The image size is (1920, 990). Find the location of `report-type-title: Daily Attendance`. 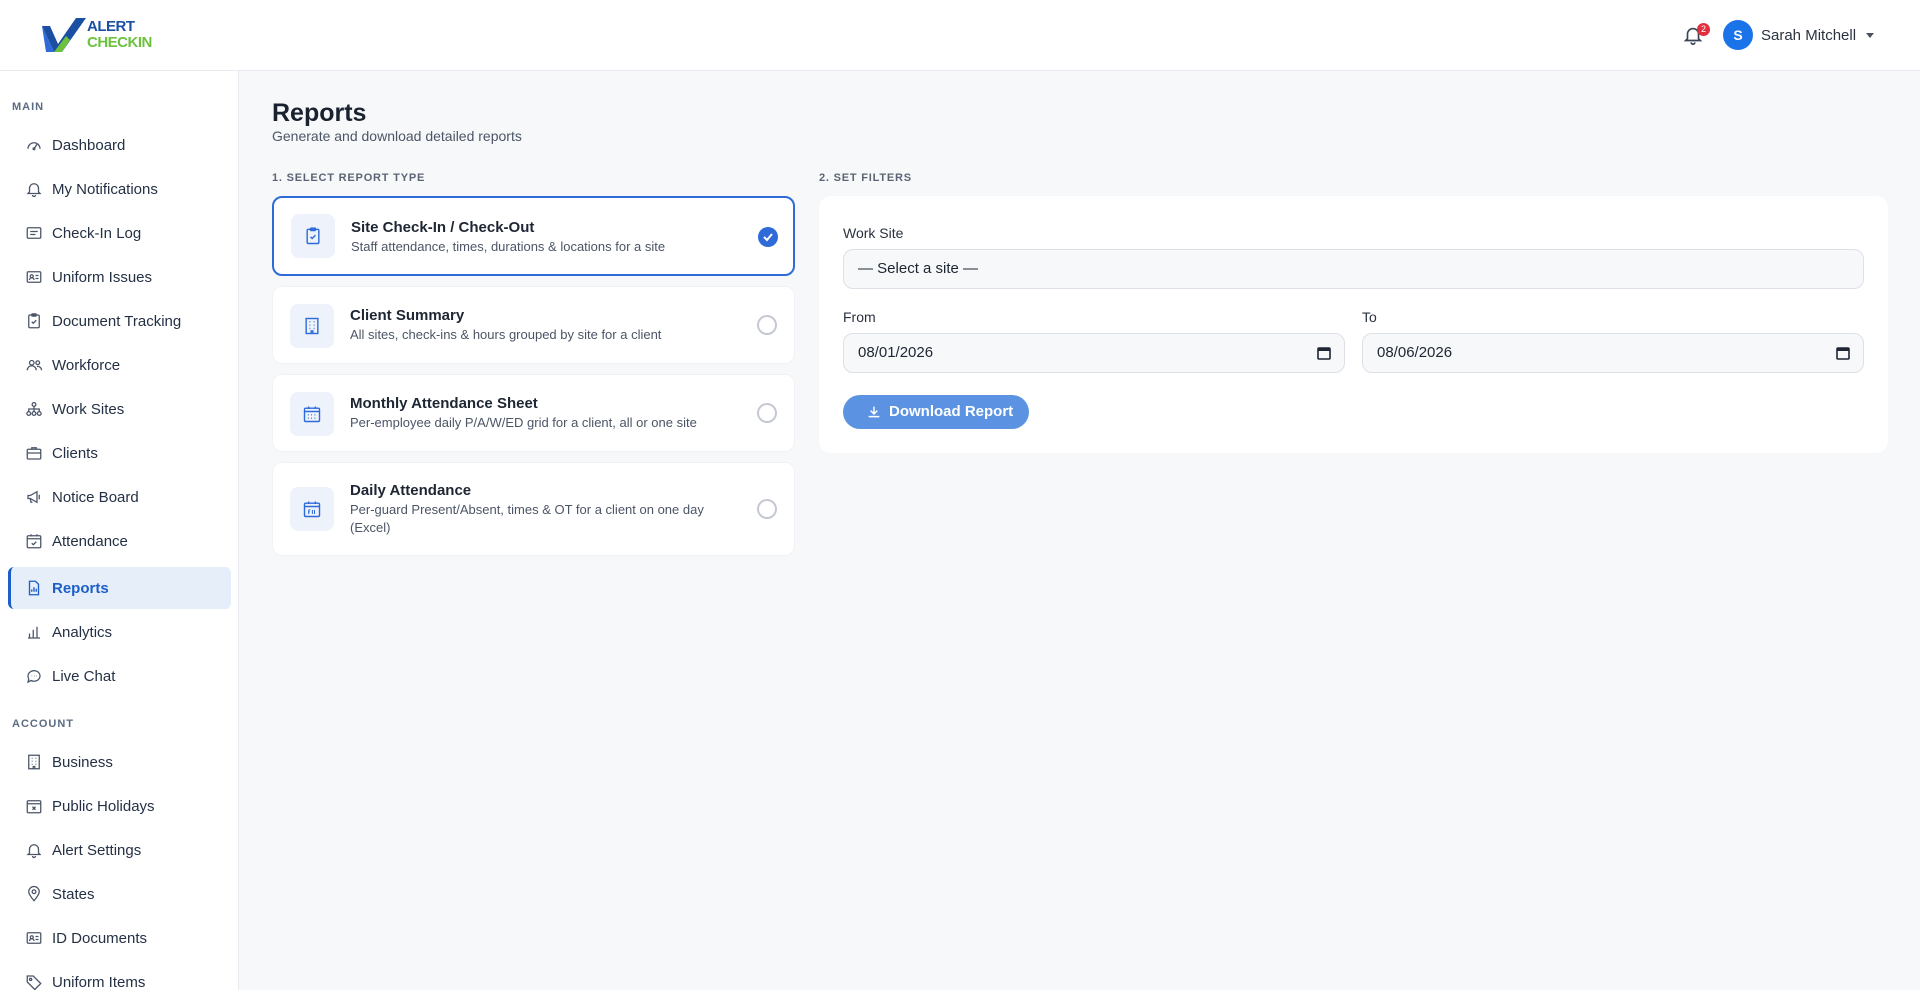

report-type-title: Daily Attendance is located at coordinates (411, 490).